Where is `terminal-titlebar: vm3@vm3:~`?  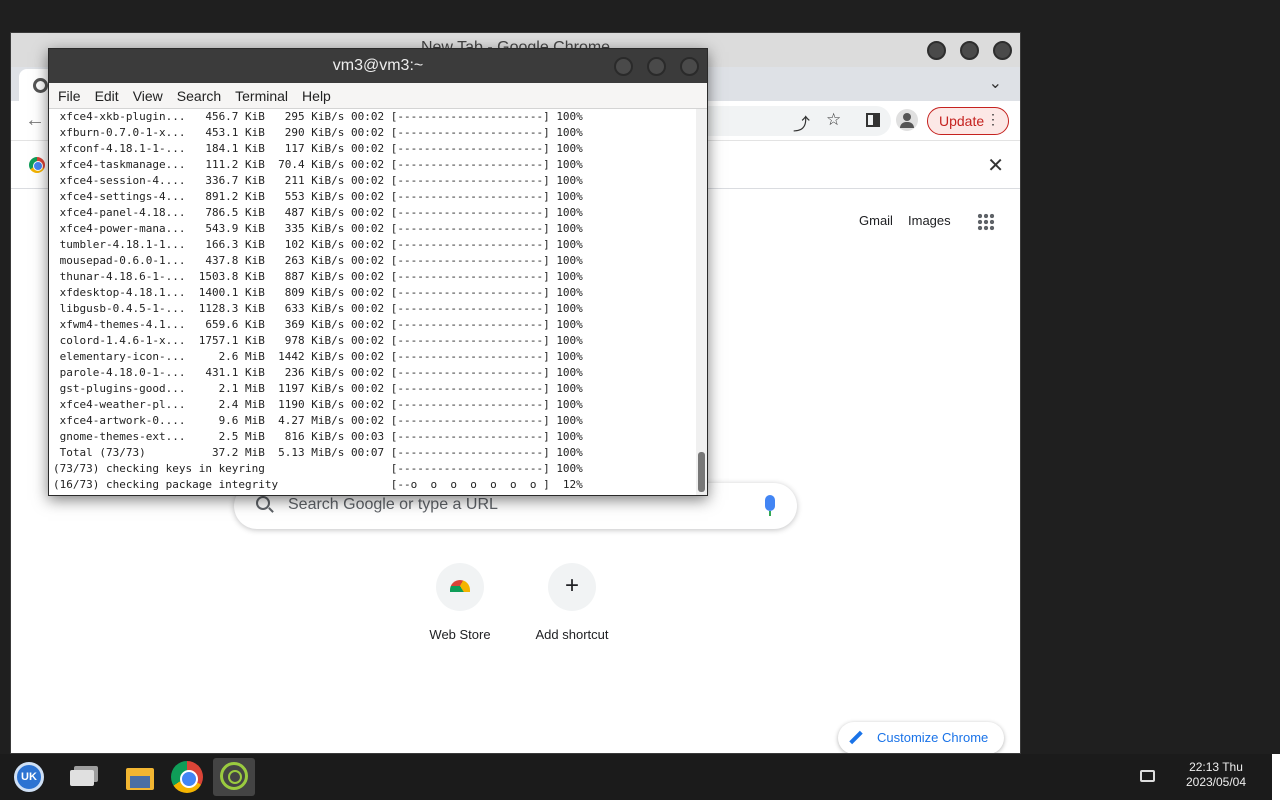 terminal-titlebar: vm3@vm3:~ is located at coordinates (378, 66).